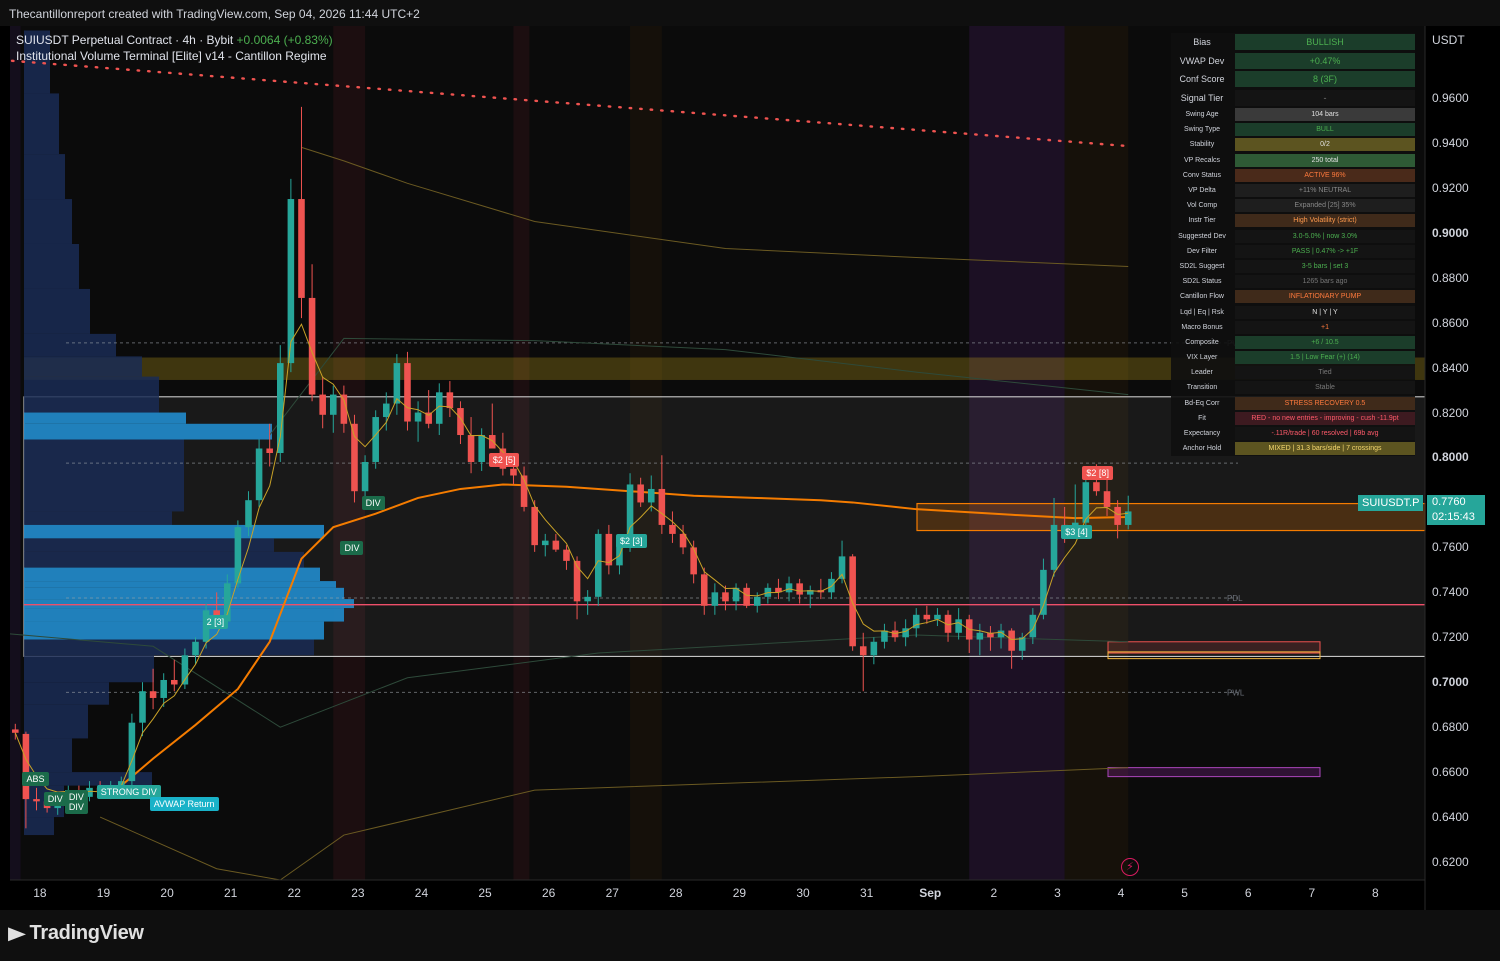 Image resolution: width=1500 pixels, height=961 pixels. Describe the element at coordinates (676, 893) in the screenshot. I see `time-tick-label: 28` at that location.